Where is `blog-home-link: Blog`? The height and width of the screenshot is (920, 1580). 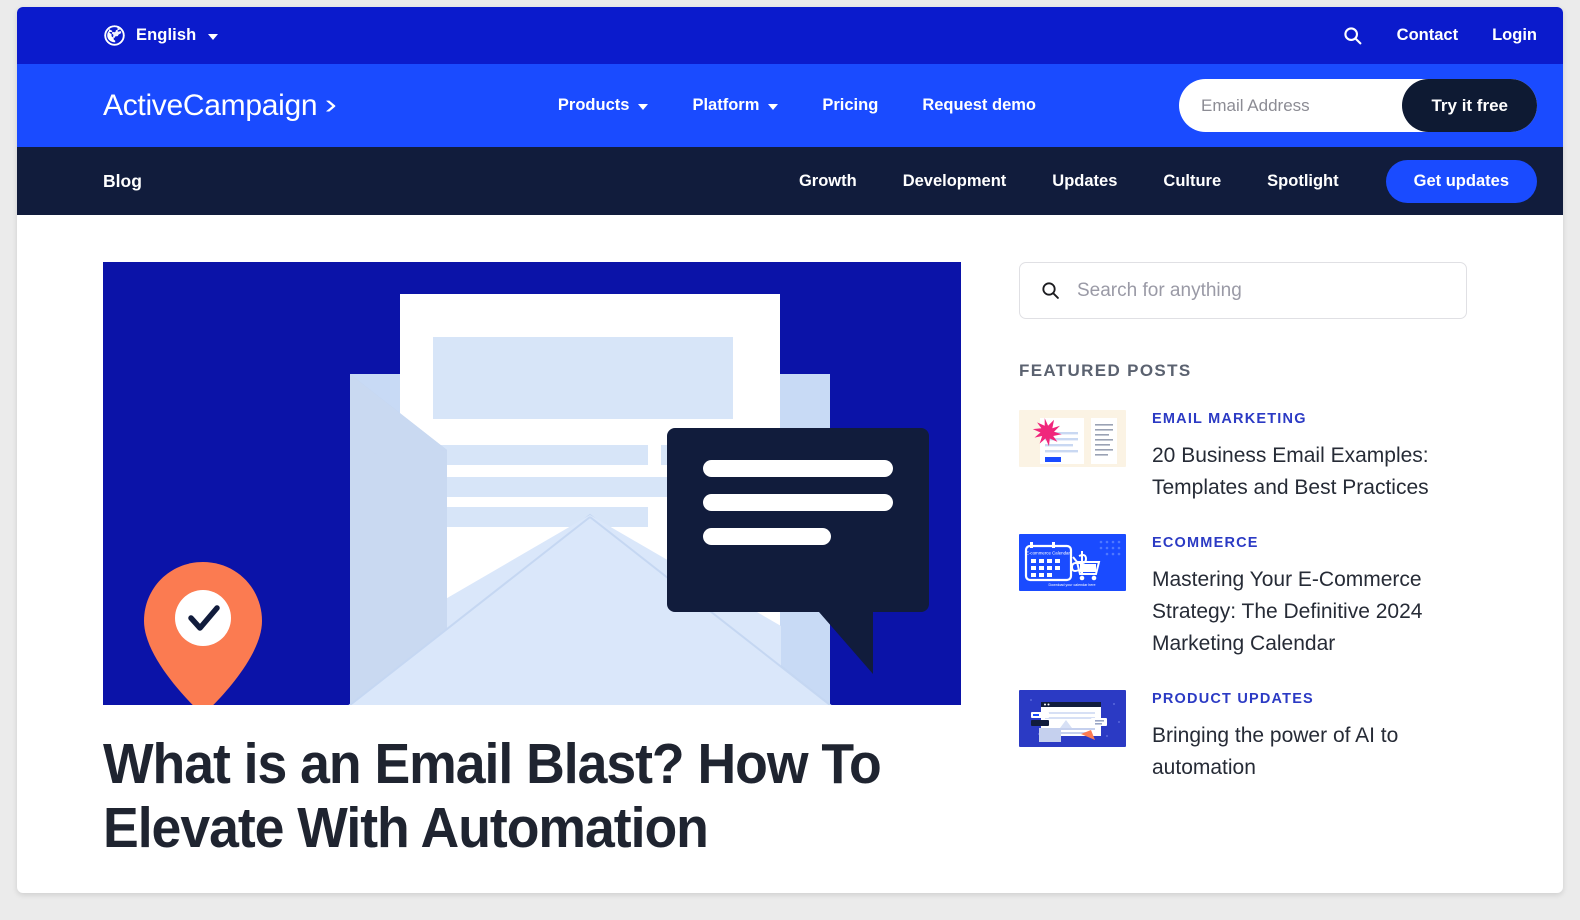 blog-home-link: Blog is located at coordinates (122, 181).